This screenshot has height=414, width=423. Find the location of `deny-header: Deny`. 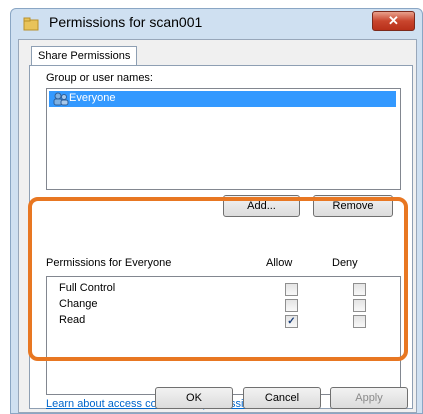

deny-header: Deny is located at coordinates (345, 263).